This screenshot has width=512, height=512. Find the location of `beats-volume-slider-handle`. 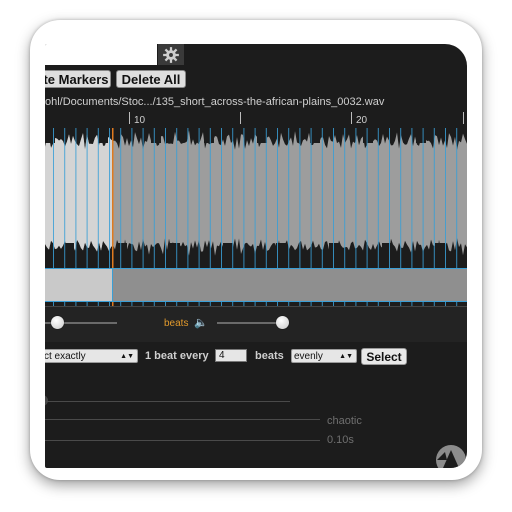

beats-volume-slider-handle is located at coordinates (282, 322).